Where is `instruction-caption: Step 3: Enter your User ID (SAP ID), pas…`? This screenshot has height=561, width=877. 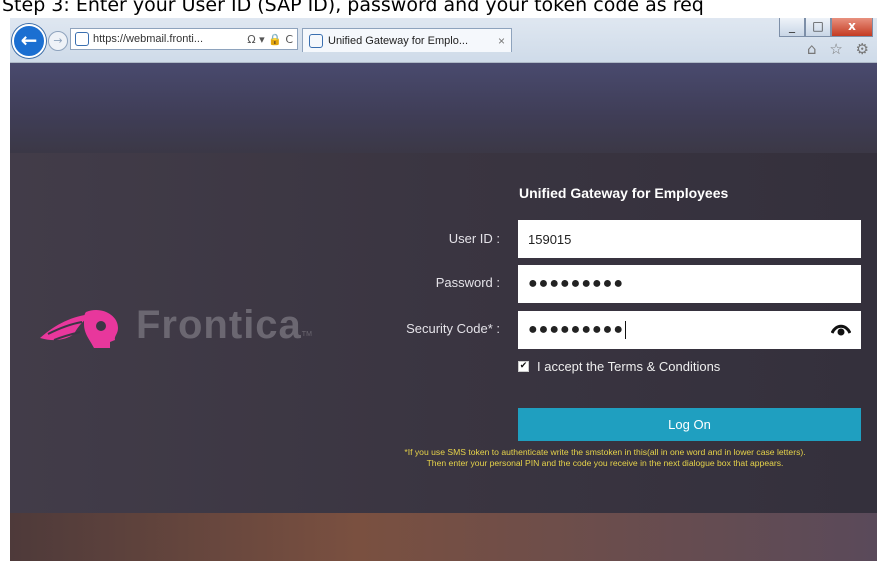 instruction-caption: Step 3: Enter your User ID (SAP ID), pas… is located at coordinates (353, 8).